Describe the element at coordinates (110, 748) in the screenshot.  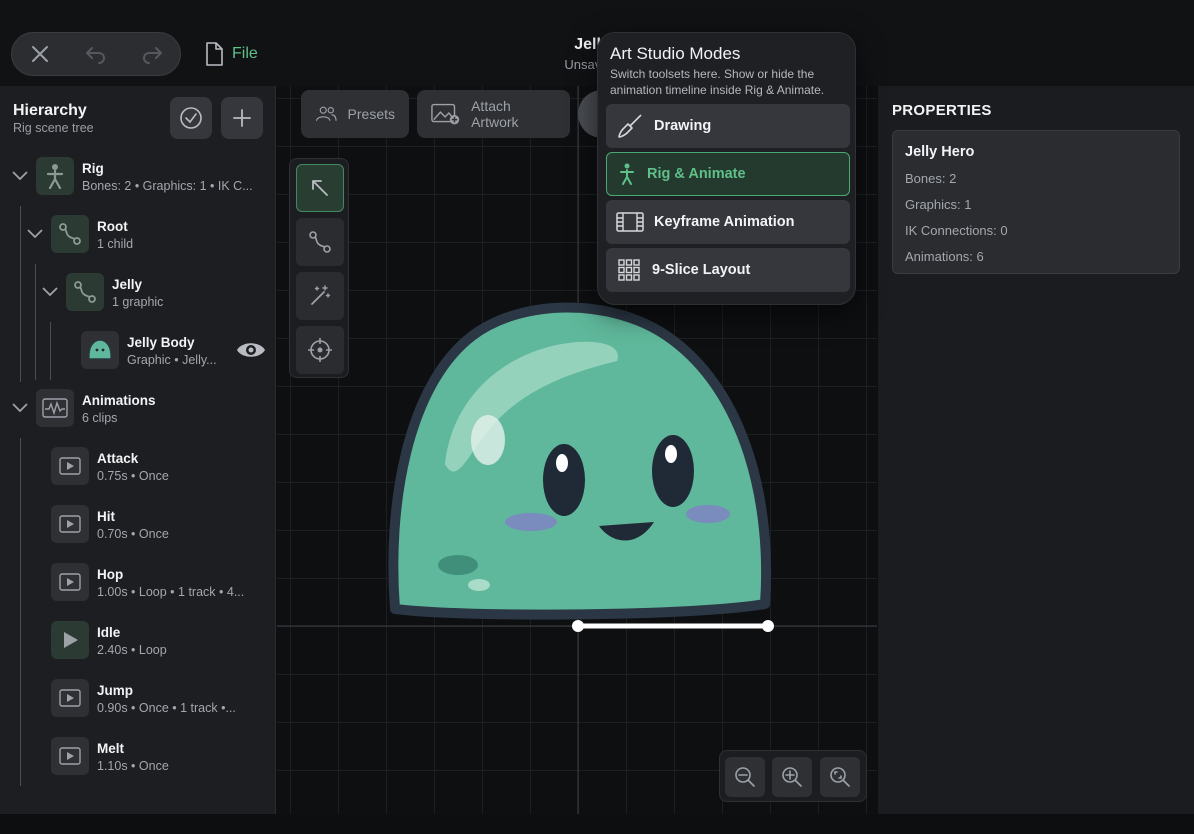
I see `clip-title: Melt` at that location.